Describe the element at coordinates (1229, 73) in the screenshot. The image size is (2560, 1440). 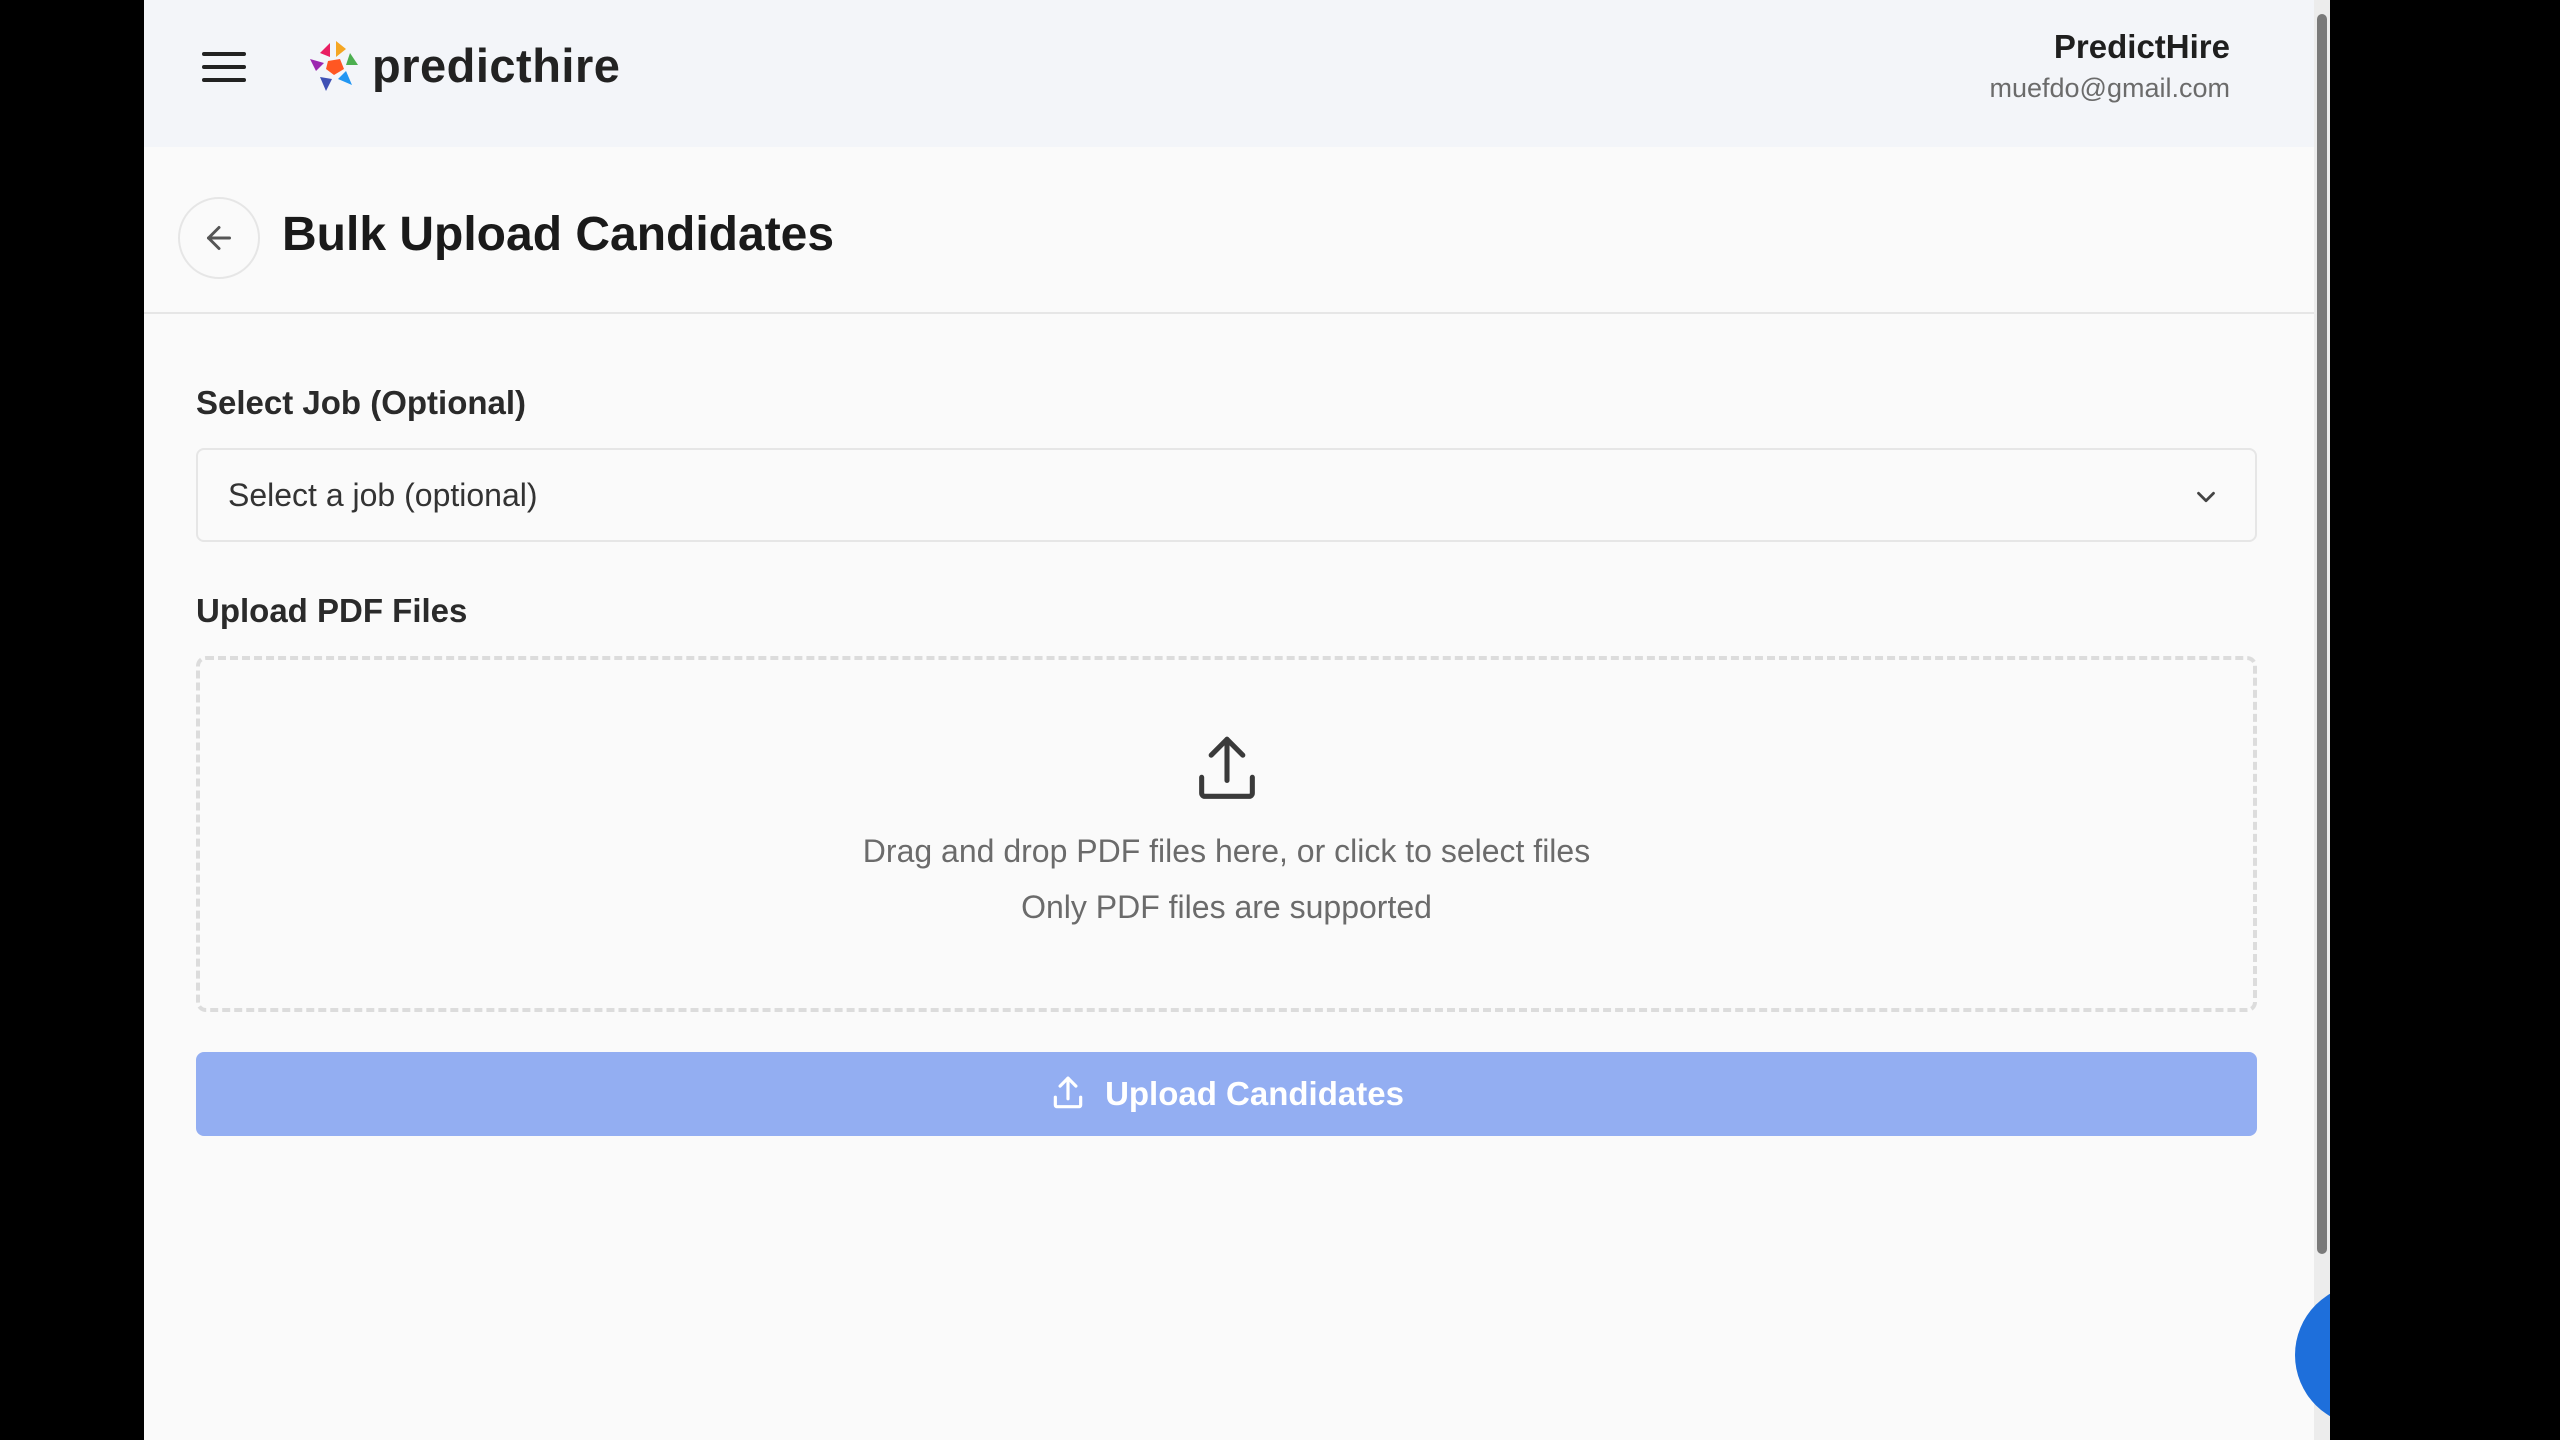
I see `top-header: predicthire PredictHire muefdo@gmail.com` at that location.